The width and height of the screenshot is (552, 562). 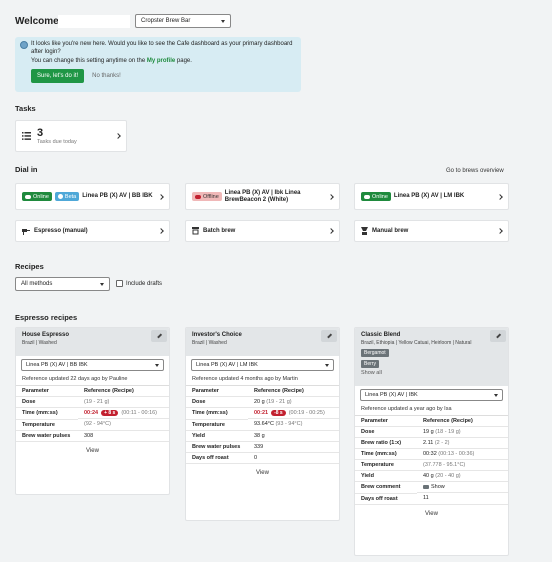 What do you see at coordinates (438, 487) in the screenshot?
I see `show-comment-link: Show` at bounding box center [438, 487].